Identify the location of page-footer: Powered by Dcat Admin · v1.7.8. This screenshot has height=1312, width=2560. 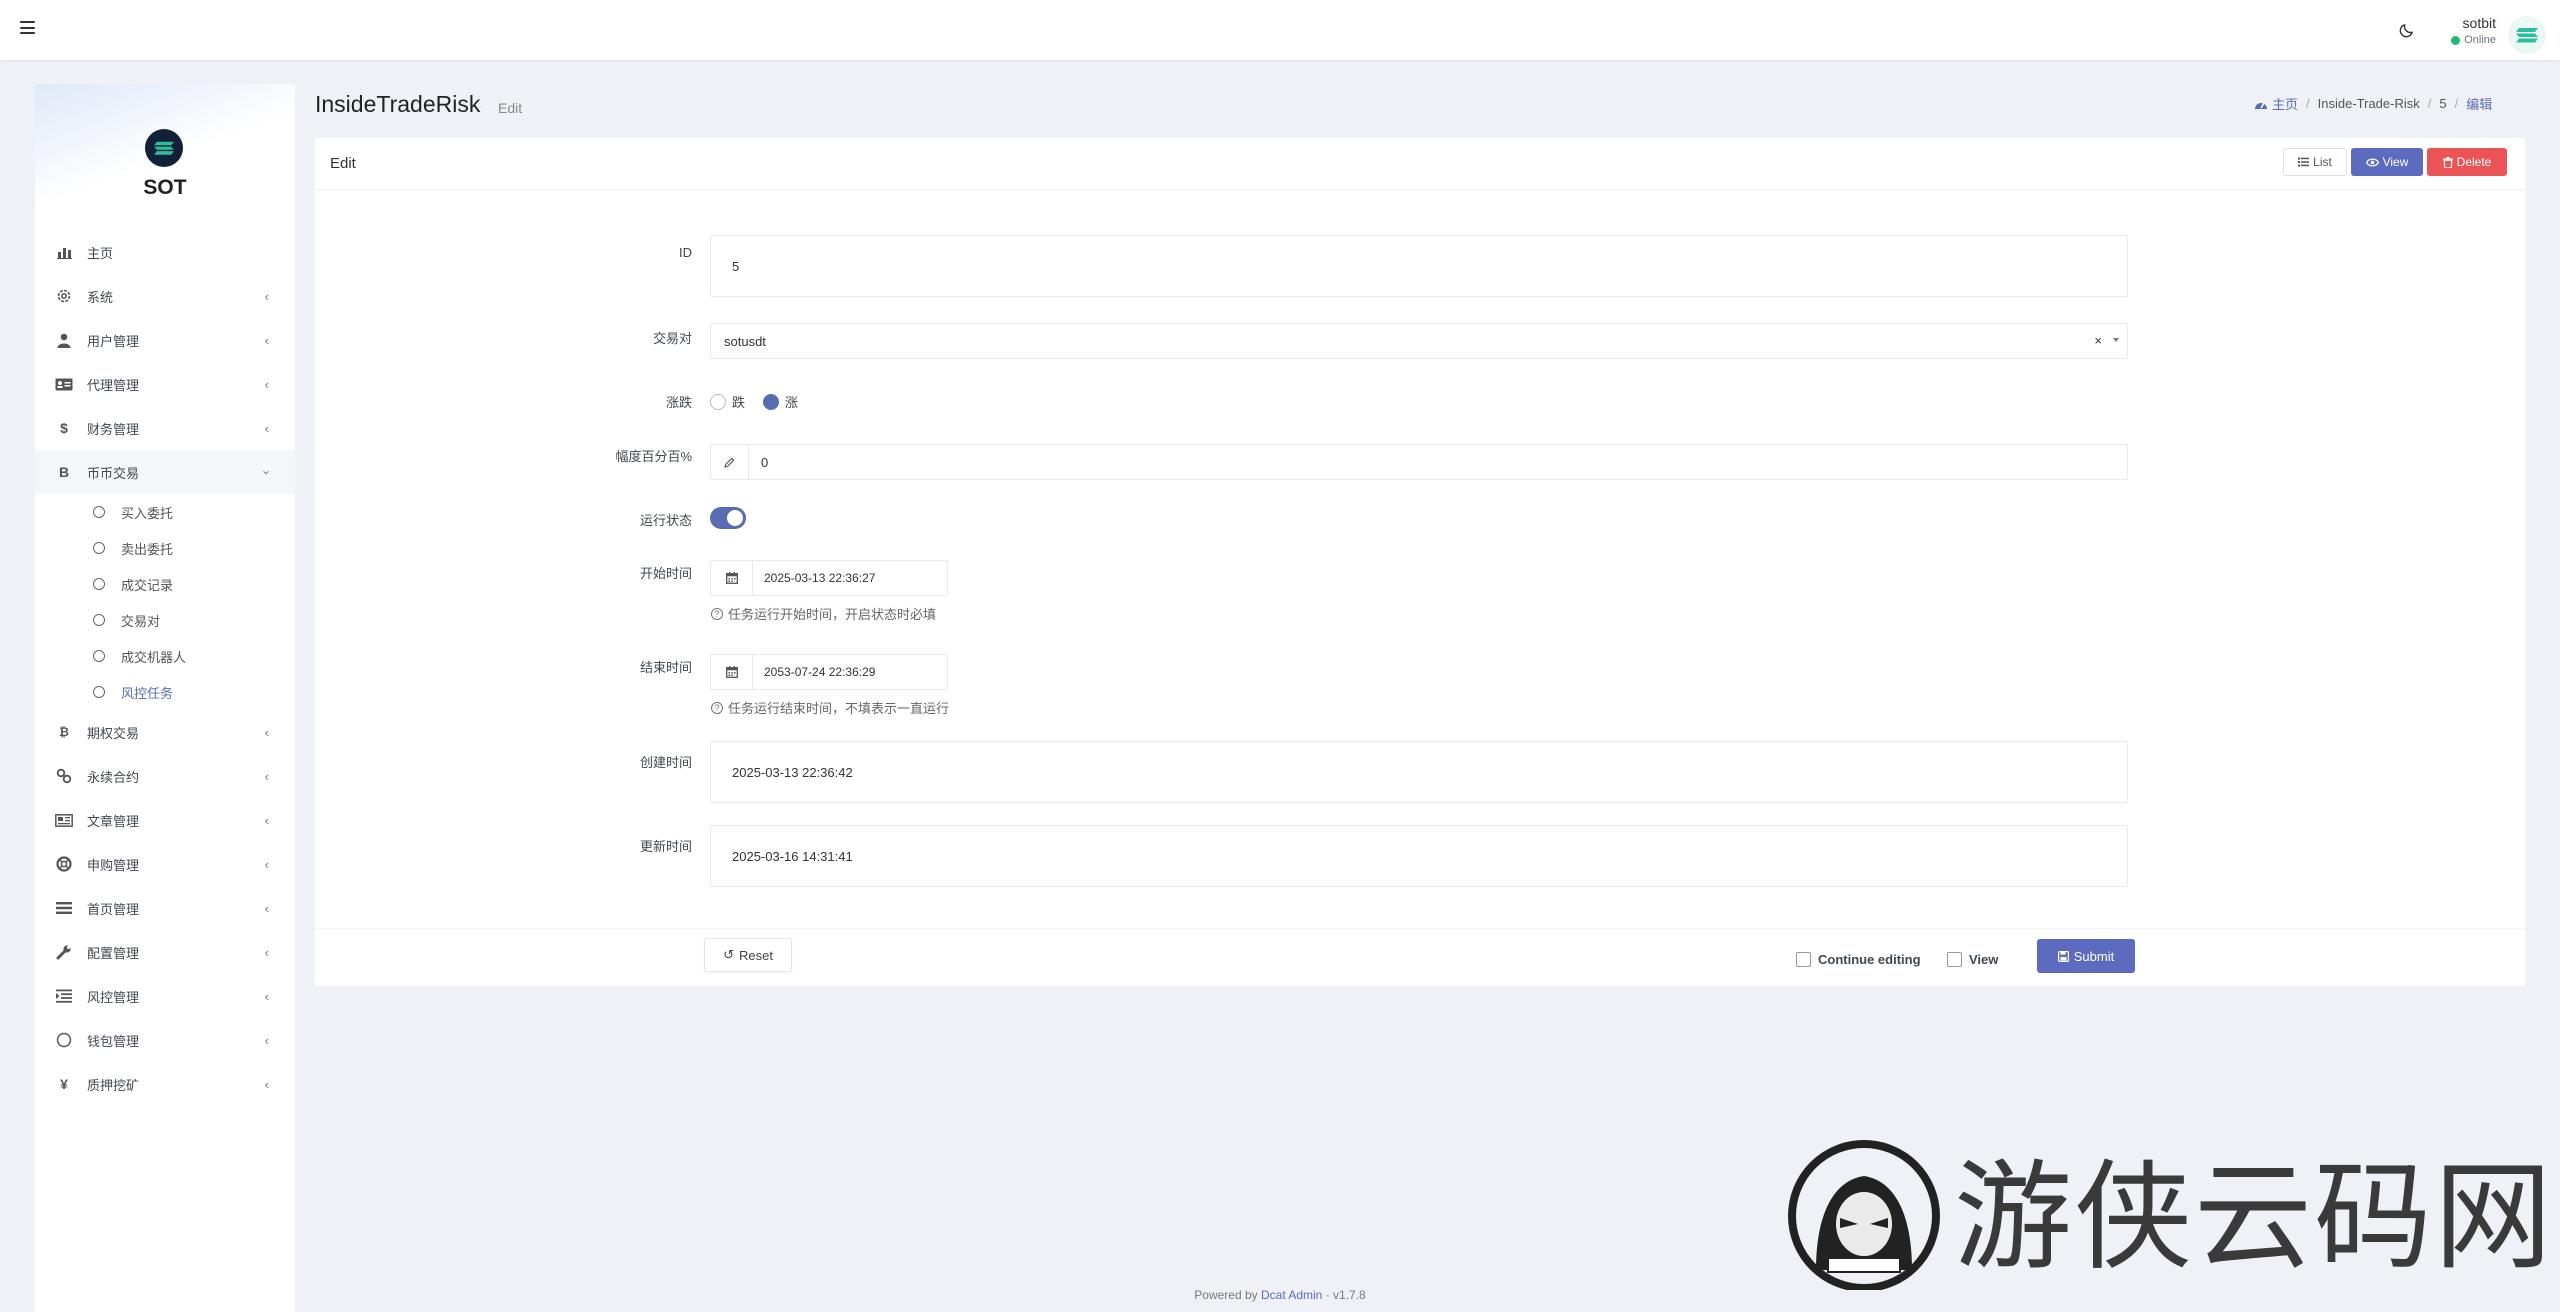
(1280, 1295).